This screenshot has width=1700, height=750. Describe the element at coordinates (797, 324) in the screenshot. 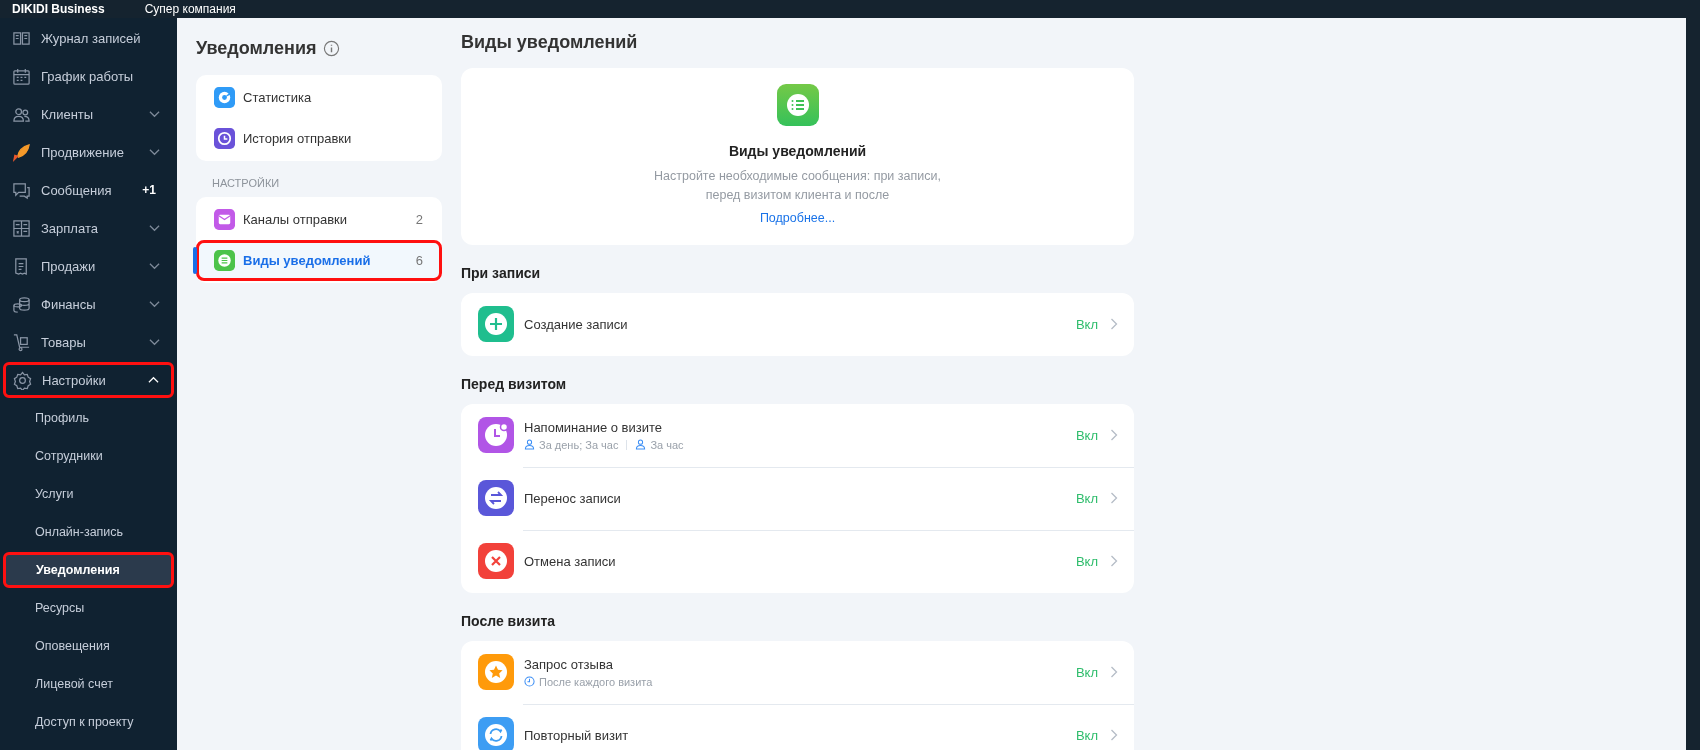

I see `notification-row: Создание записи Вкл` at that location.